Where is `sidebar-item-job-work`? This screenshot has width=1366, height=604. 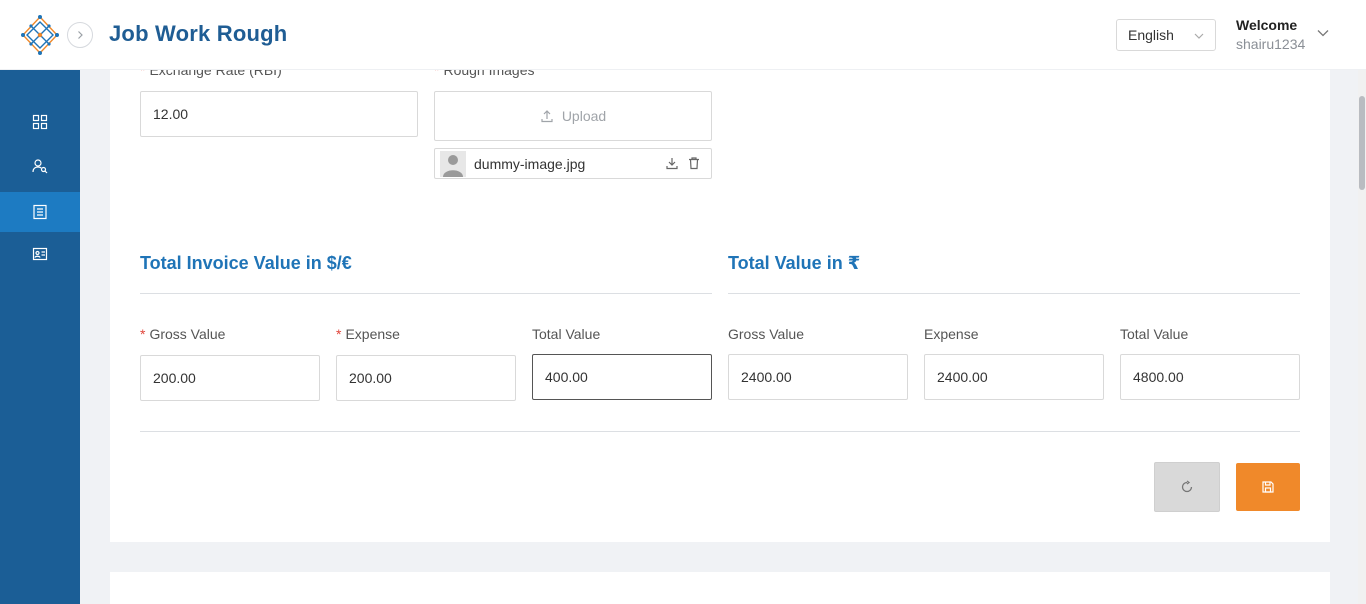 sidebar-item-job-work is located at coordinates (40, 212).